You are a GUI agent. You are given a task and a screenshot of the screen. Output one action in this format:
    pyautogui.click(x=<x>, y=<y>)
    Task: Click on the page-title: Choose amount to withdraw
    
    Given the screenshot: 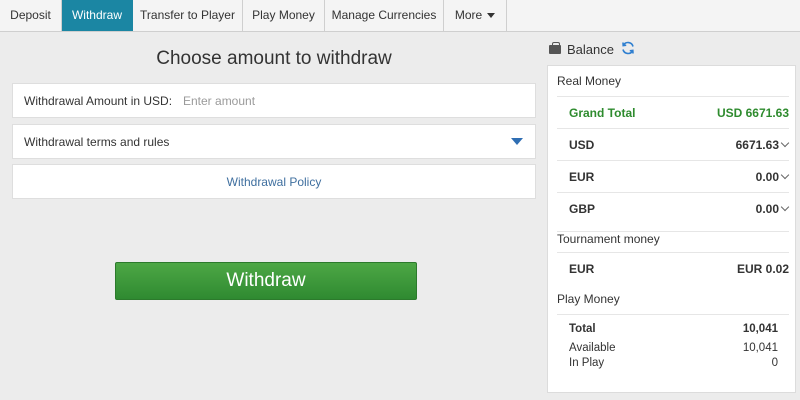 What is the action you would take?
    pyautogui.click(x=274, y=58)
    